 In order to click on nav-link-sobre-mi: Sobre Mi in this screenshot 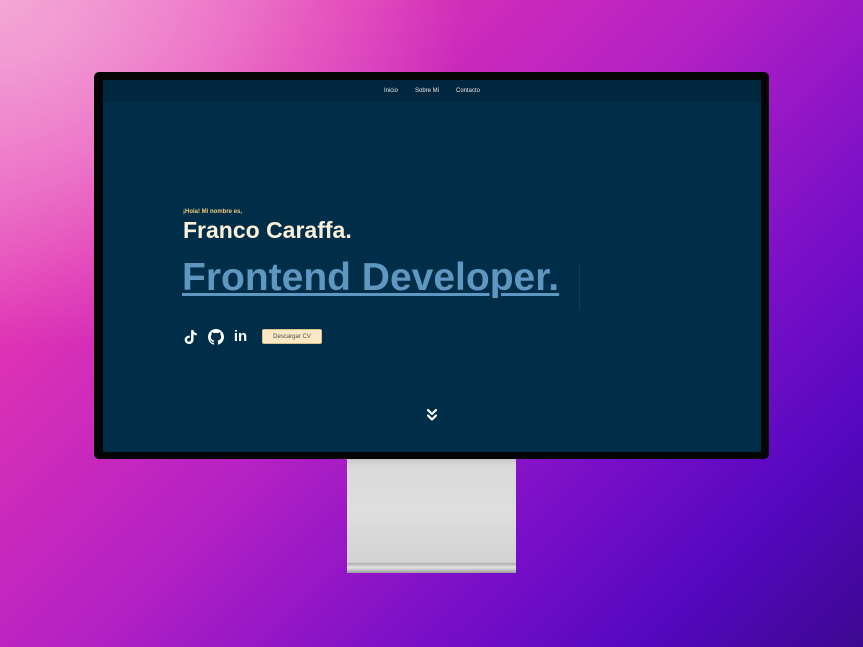, I will do `click(427, 91)`.